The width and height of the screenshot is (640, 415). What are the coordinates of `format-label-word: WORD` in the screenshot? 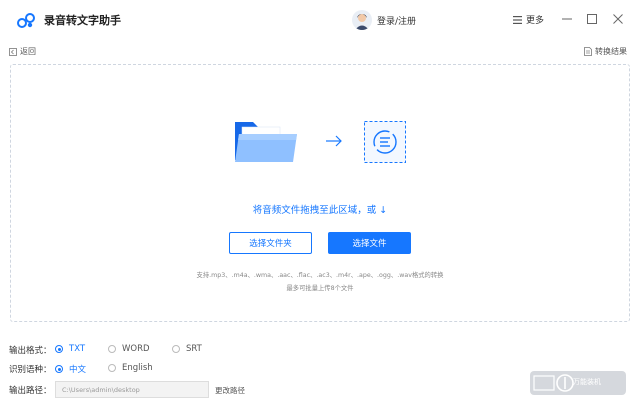 It's located at (136, 349).